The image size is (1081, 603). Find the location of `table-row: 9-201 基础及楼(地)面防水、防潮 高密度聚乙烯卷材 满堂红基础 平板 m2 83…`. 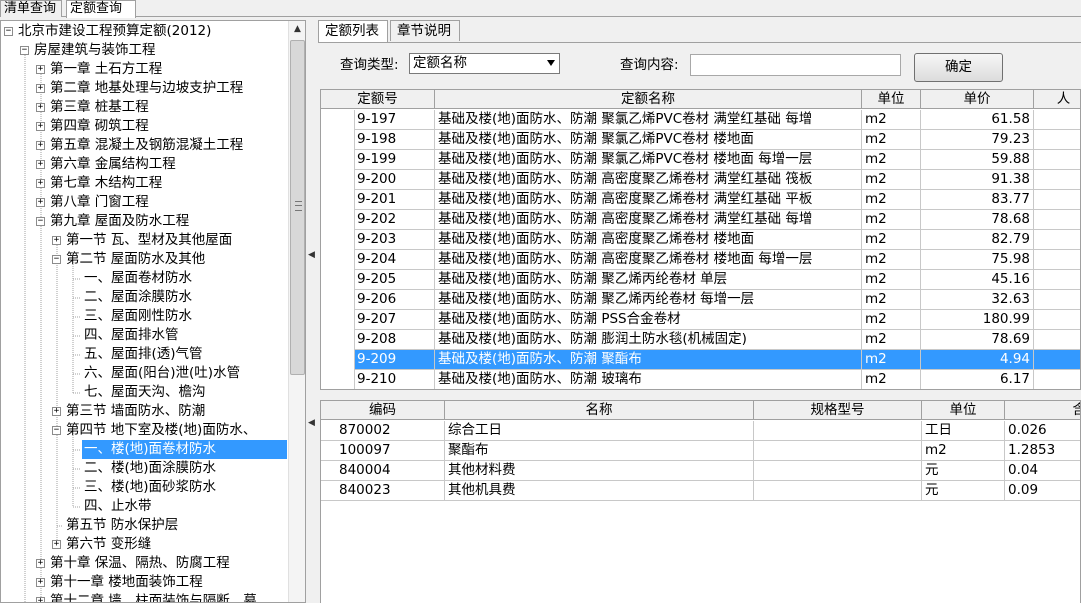

table-row: 9-201 基础及楼(地)面防水、防潮 高密度聚乙烯卷材 满堂红基础 平板 m2 83… is located at coordinates (700, 200).